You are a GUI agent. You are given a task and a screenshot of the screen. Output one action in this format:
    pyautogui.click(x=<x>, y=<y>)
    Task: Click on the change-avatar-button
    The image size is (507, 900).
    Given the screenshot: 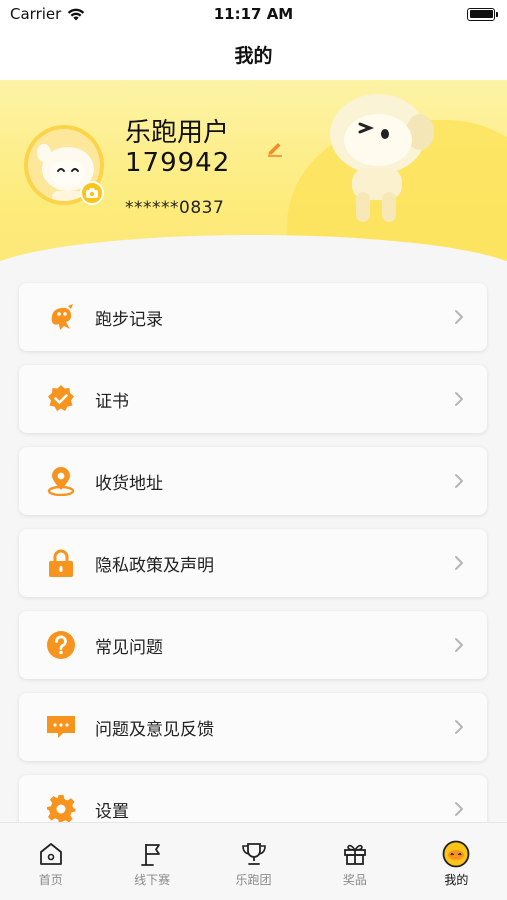 What is the action you would take?
    pyautogui.click(x=92, y=193)
    